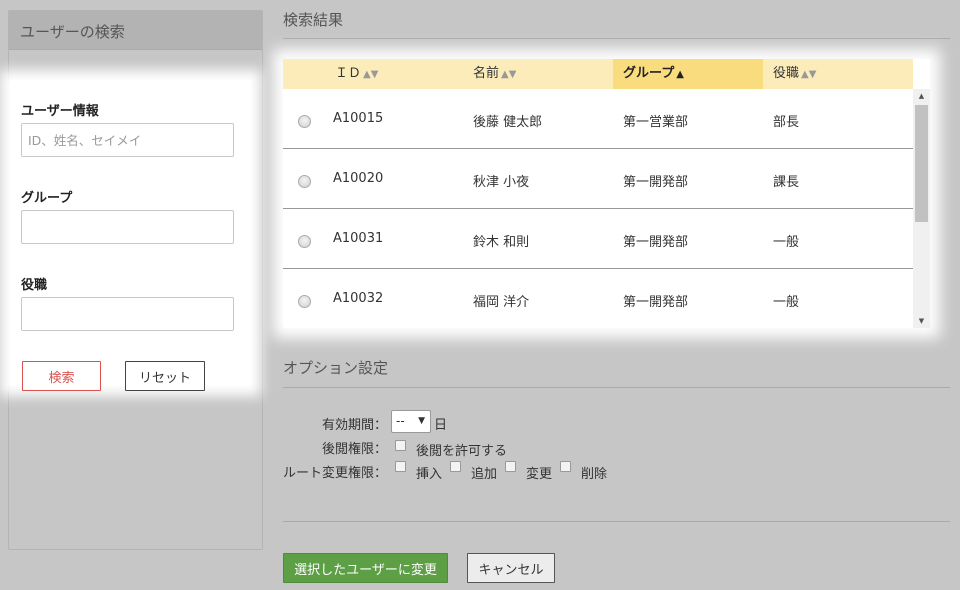 This screenshot has height=590, width=960. I want to click on column-header-label: グループ, so click(649, 73).